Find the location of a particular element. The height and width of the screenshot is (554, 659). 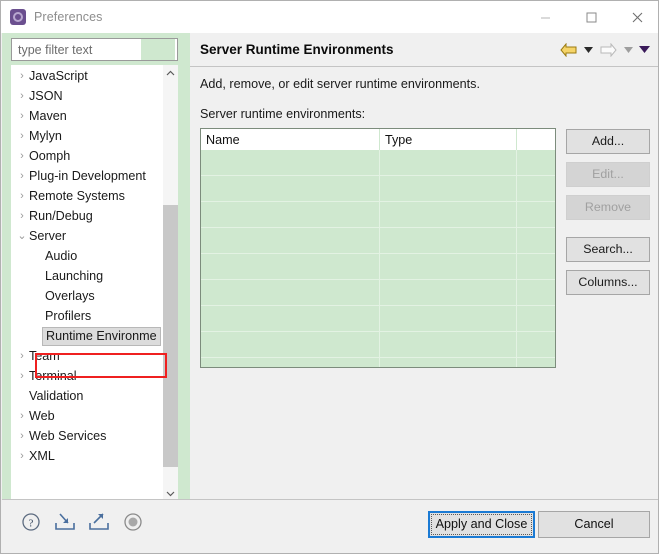

sidebar-item-label: JSON is located at coordinates (46, 95).